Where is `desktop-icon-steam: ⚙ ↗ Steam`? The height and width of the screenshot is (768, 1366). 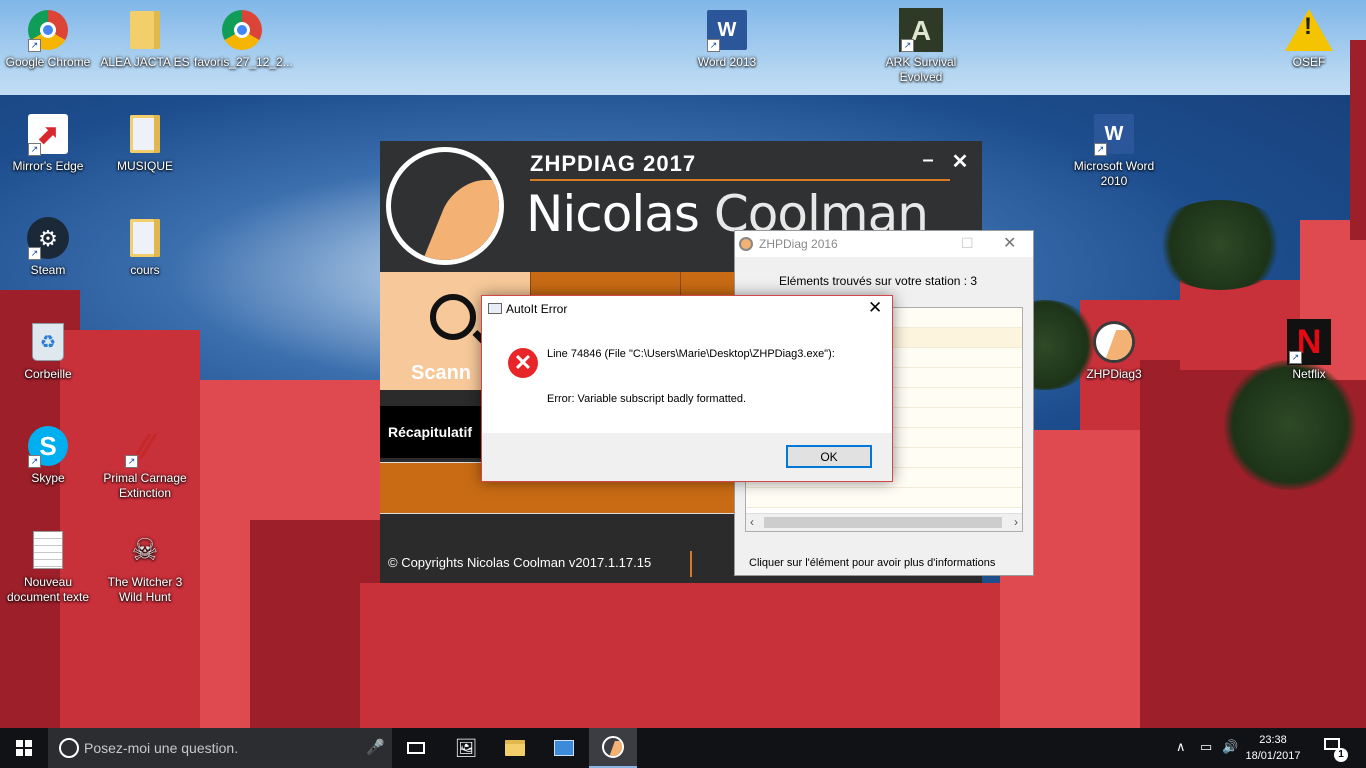 desktop-icon-steam: ⚙ ↗ Steam is located at coordinates (48, 247).